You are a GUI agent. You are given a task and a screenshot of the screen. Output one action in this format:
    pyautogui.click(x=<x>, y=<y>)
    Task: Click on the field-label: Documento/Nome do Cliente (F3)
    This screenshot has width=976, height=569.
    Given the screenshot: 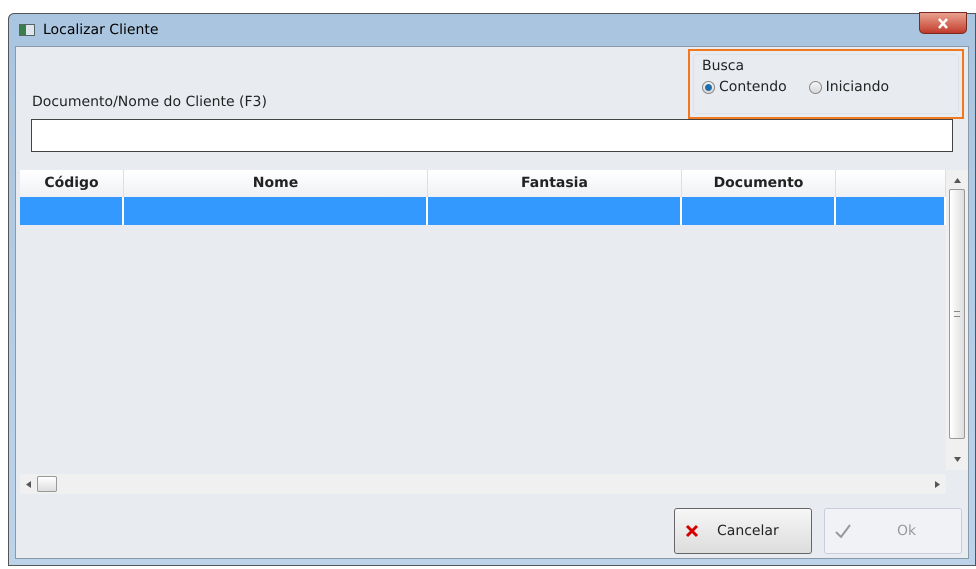 What is the action you would take?
    pyautogui.click(x=149, y=102)
    